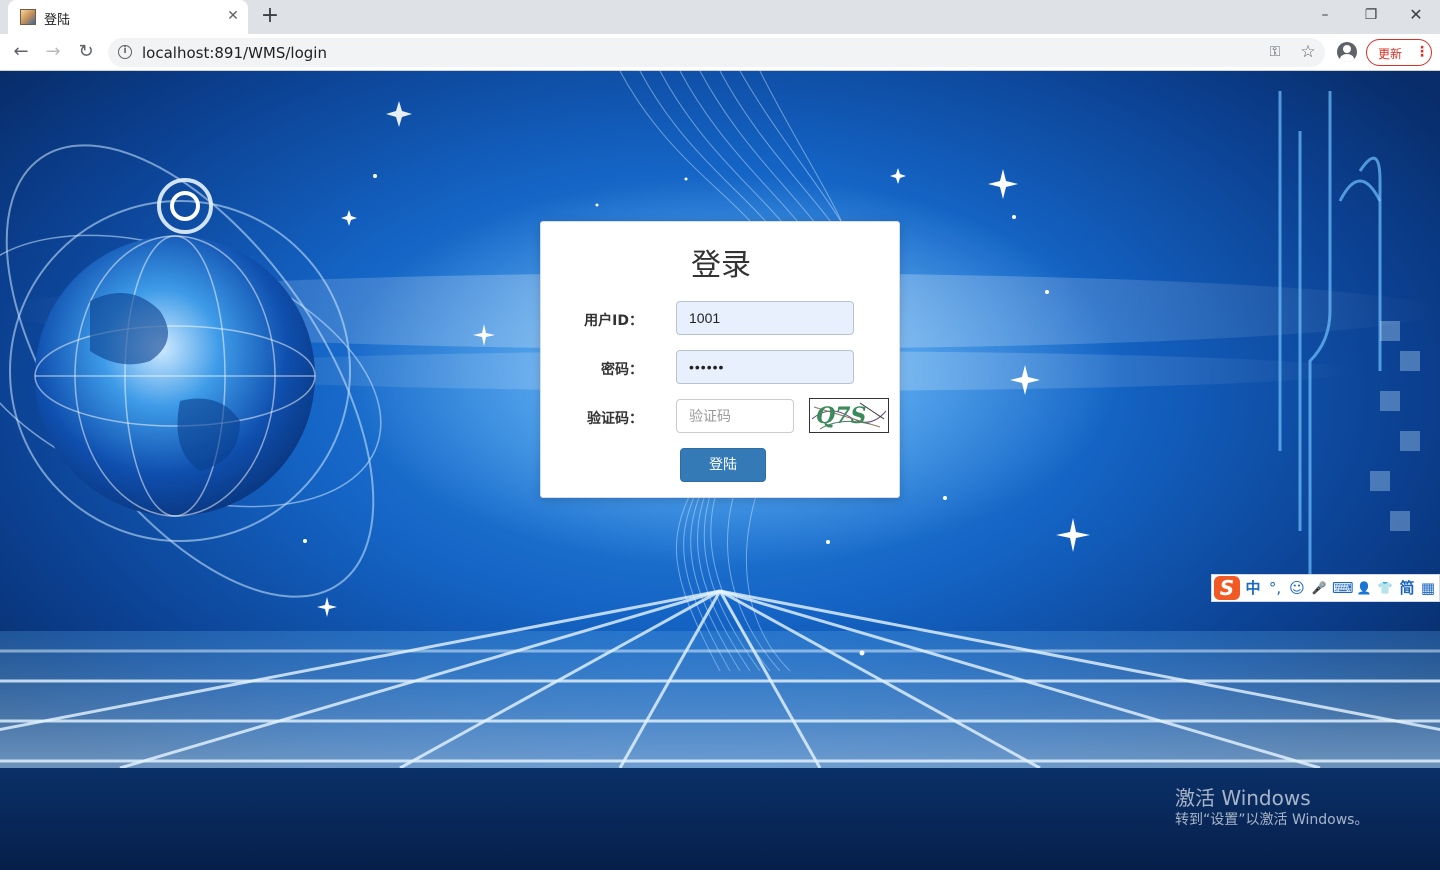 The height and width of the screenshot is (870, 1440). What do you see at coordinates (28, 17) in the screenshot?
I see `favicon-icon` at bounding box center [28, 17].